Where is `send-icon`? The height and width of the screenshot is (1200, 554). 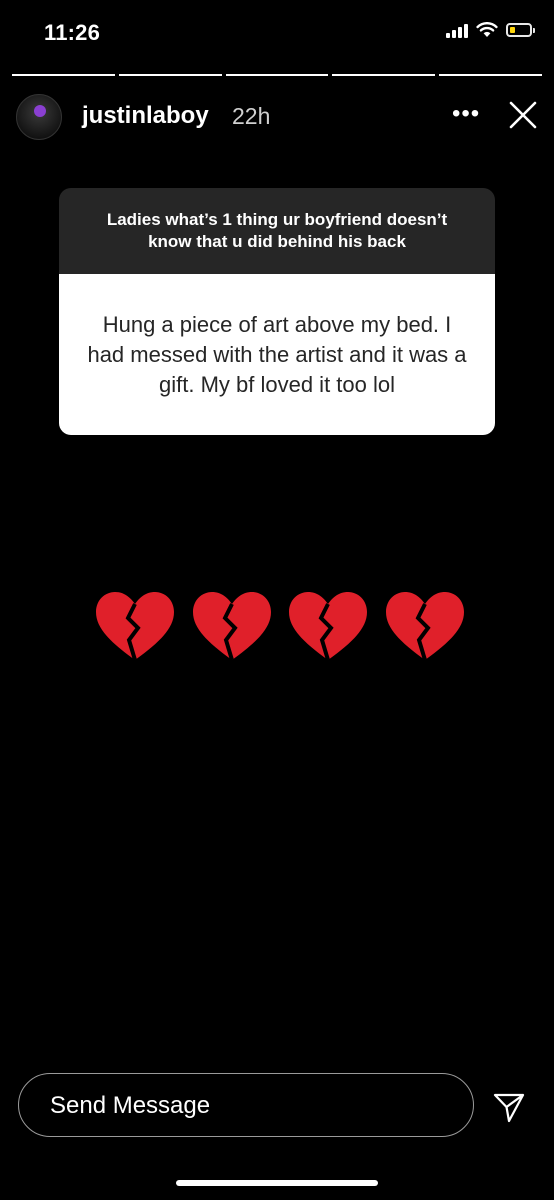 send-icon is located at coordinates (509, 1107).